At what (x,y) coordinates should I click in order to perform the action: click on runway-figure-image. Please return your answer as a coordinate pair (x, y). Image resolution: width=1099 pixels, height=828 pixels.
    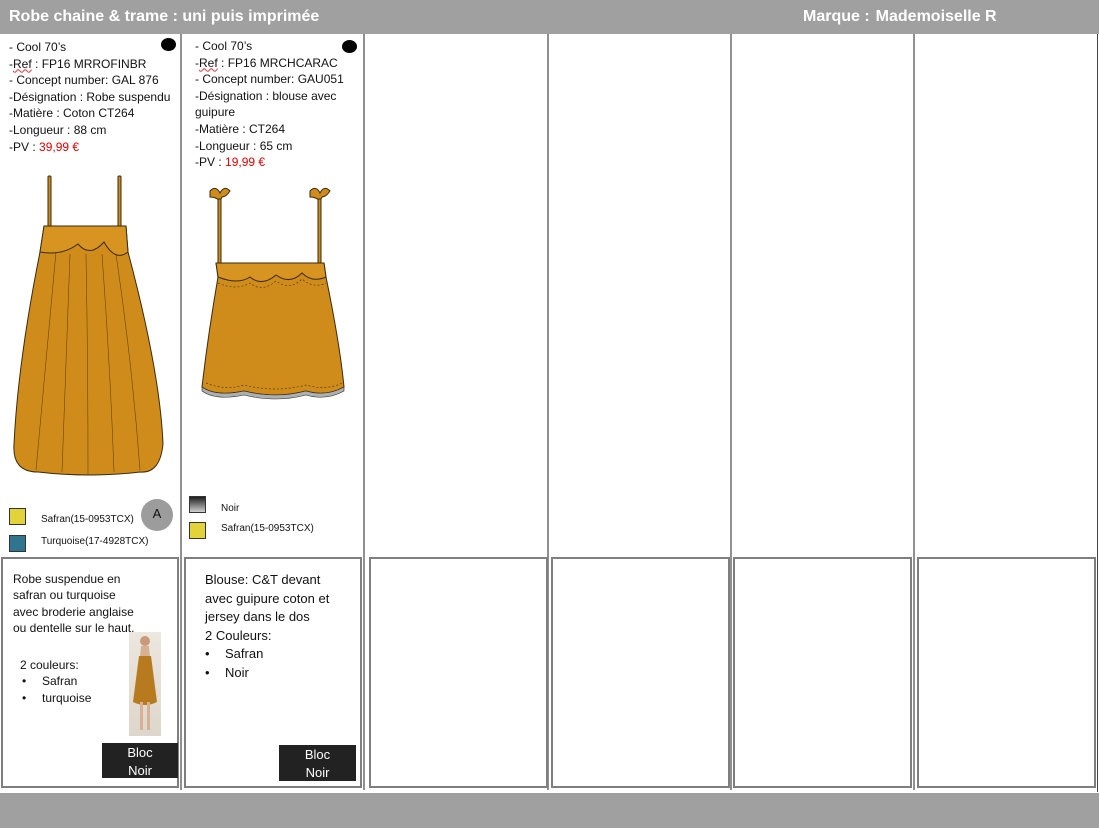
    Looking at the image, I should click on (145, 683).